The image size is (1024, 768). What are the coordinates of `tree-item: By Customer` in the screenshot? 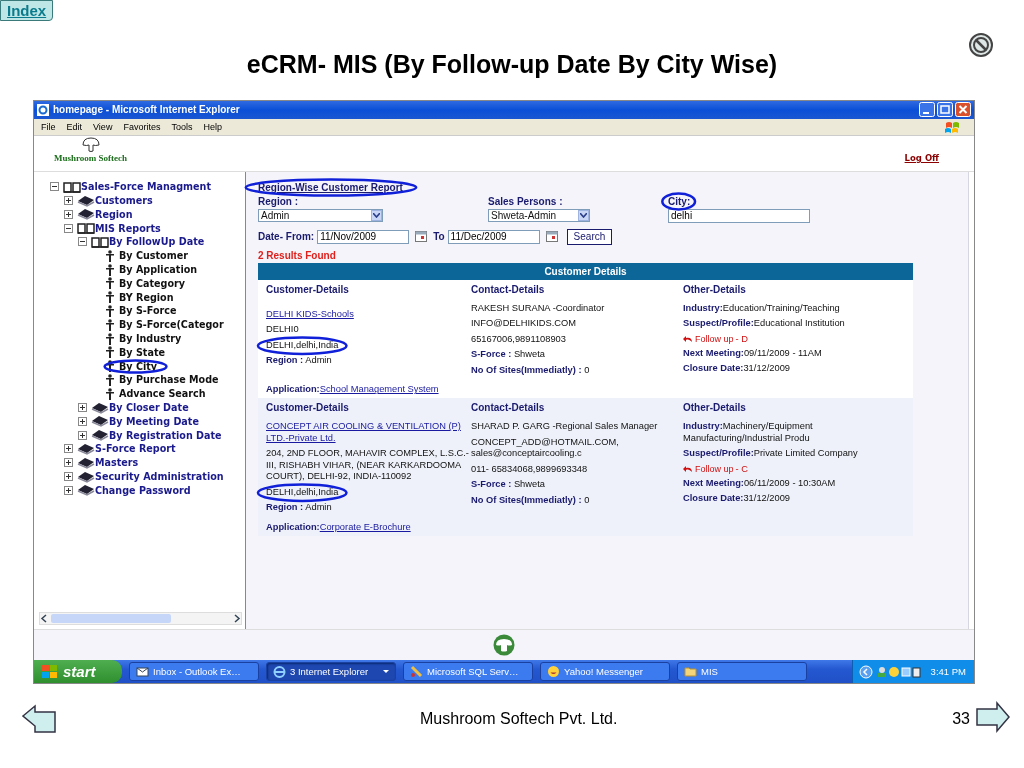 It's located at (153, 256).